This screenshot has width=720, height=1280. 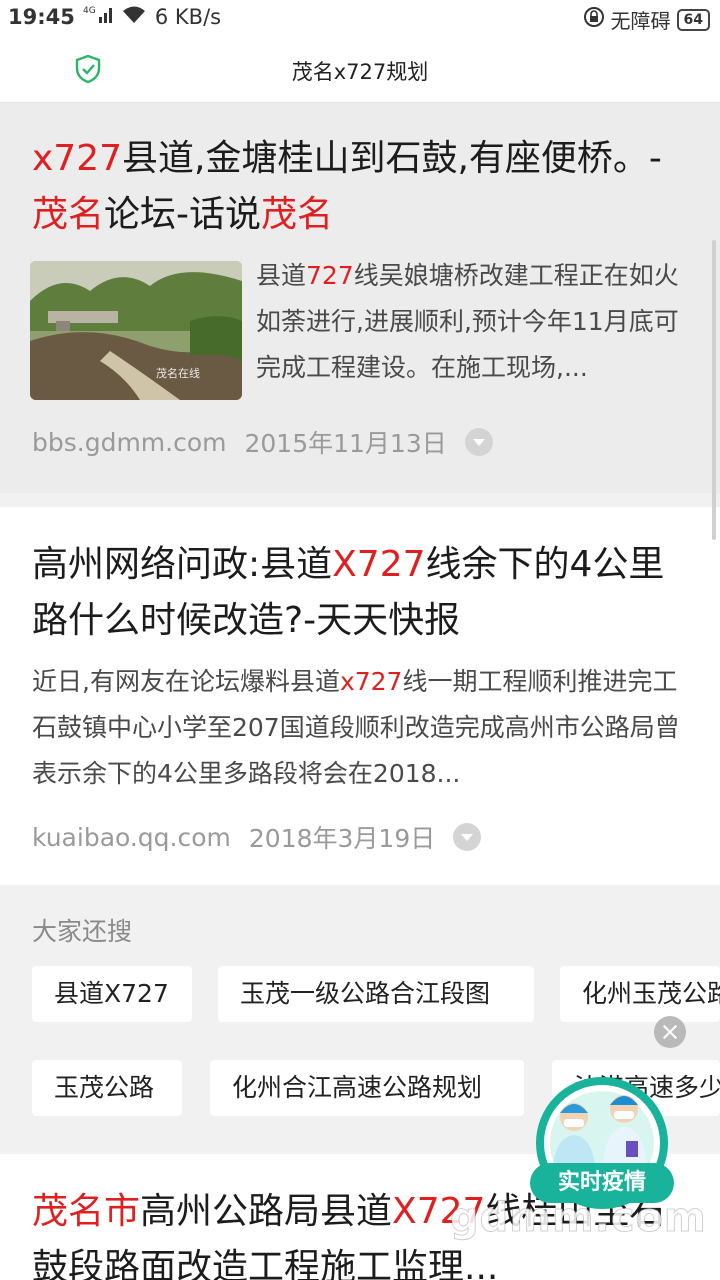 What do you see at coordinates (360, 18) in the screenshot?
I see `status-bar: 19:45 4G 6 KB/s 无障碍 64` at bounding box center [360, 18].